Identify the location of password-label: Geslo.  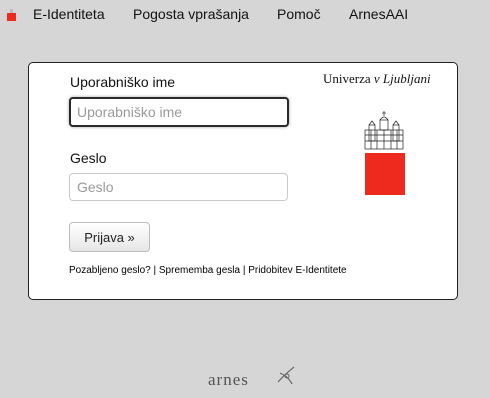
(88, 158).